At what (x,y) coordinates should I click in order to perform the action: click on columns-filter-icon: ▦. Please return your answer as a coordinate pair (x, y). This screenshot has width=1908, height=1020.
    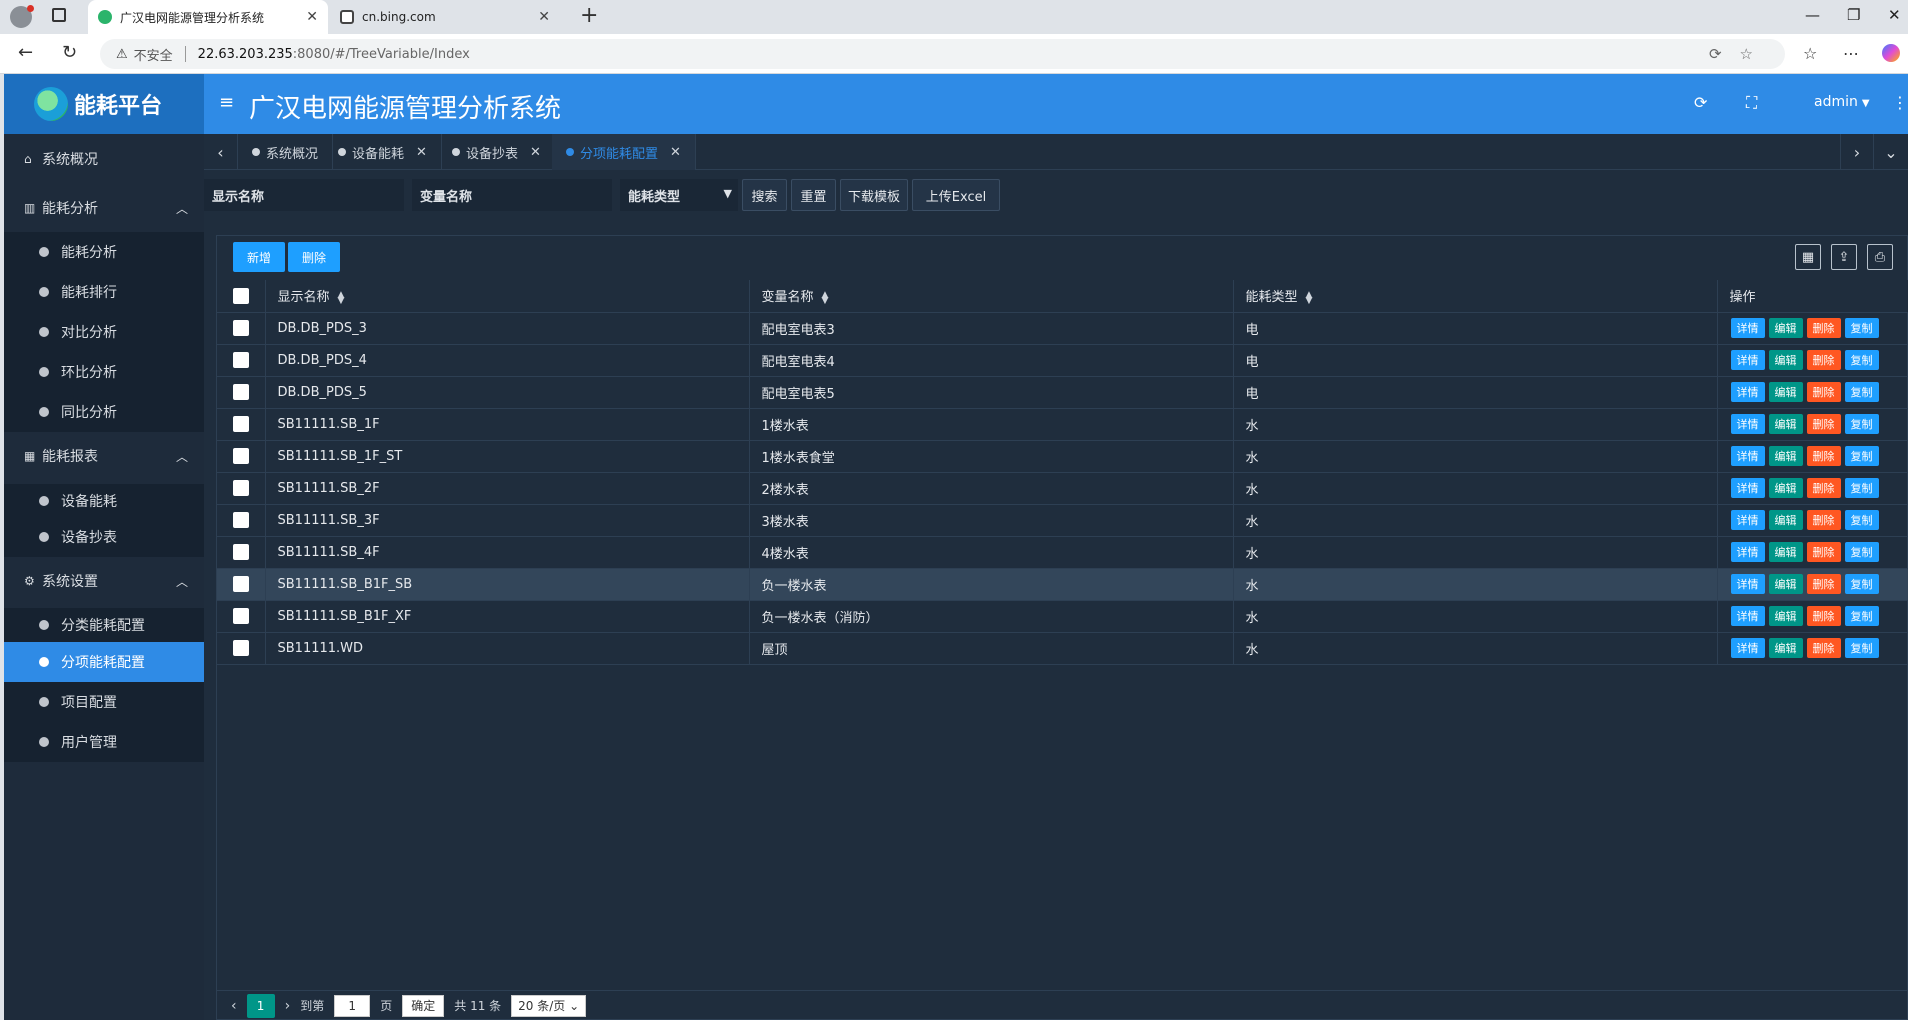
    Looking at the image, I should click on (1808, 257).